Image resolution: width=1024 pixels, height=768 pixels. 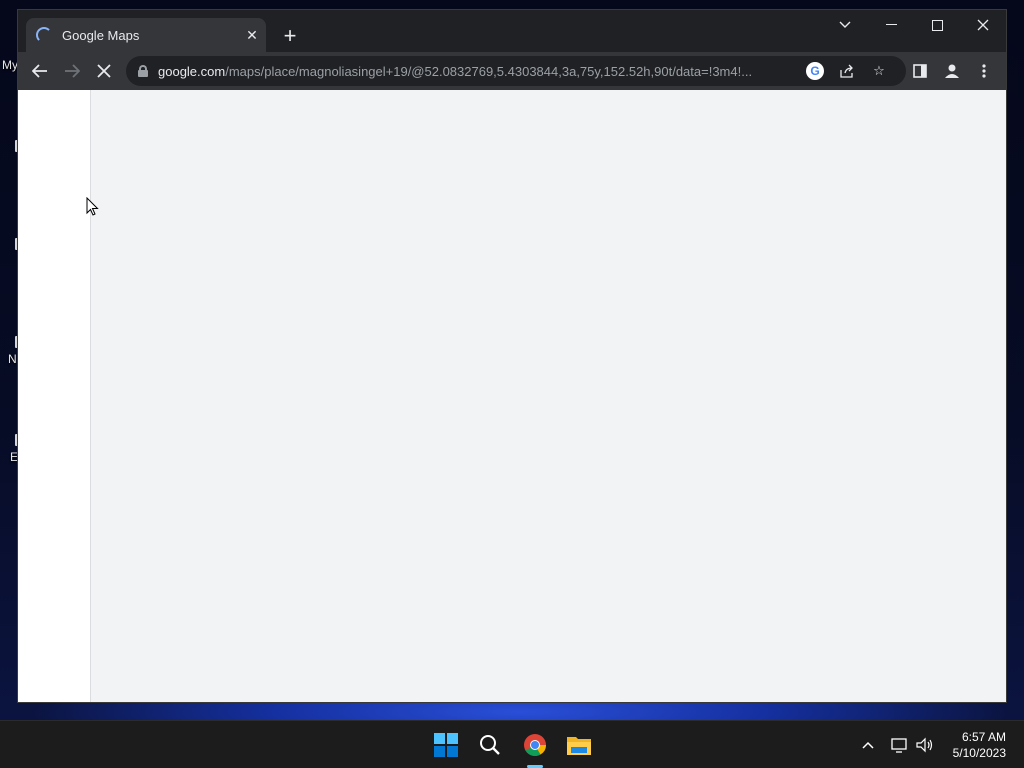 I want to click on taskbar: 6:57 AM 5/10/2023, so click(x=512, y=744).